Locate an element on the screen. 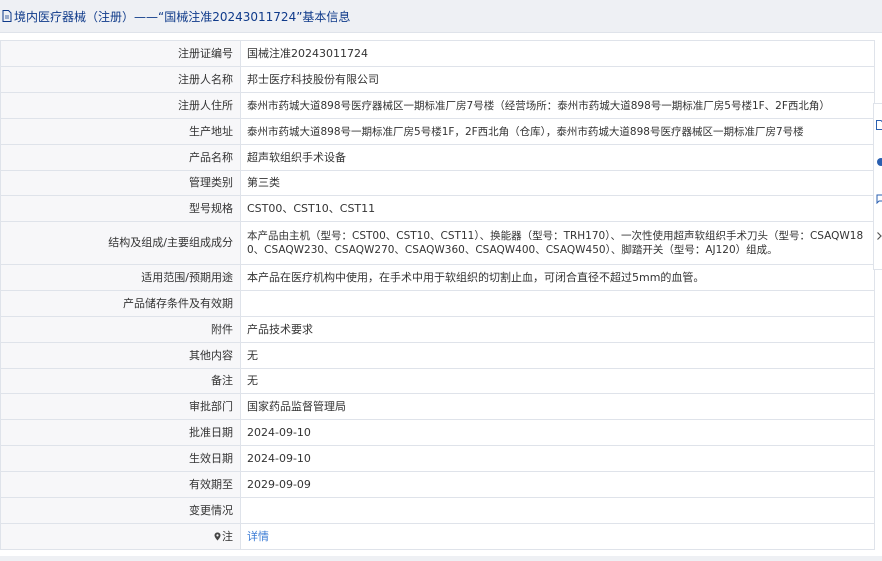 The image size is (882, 561). page-title: 境内医疗器械（注册）——“国械注准20243011724”基本信息 is located at coordinates (182, 16).